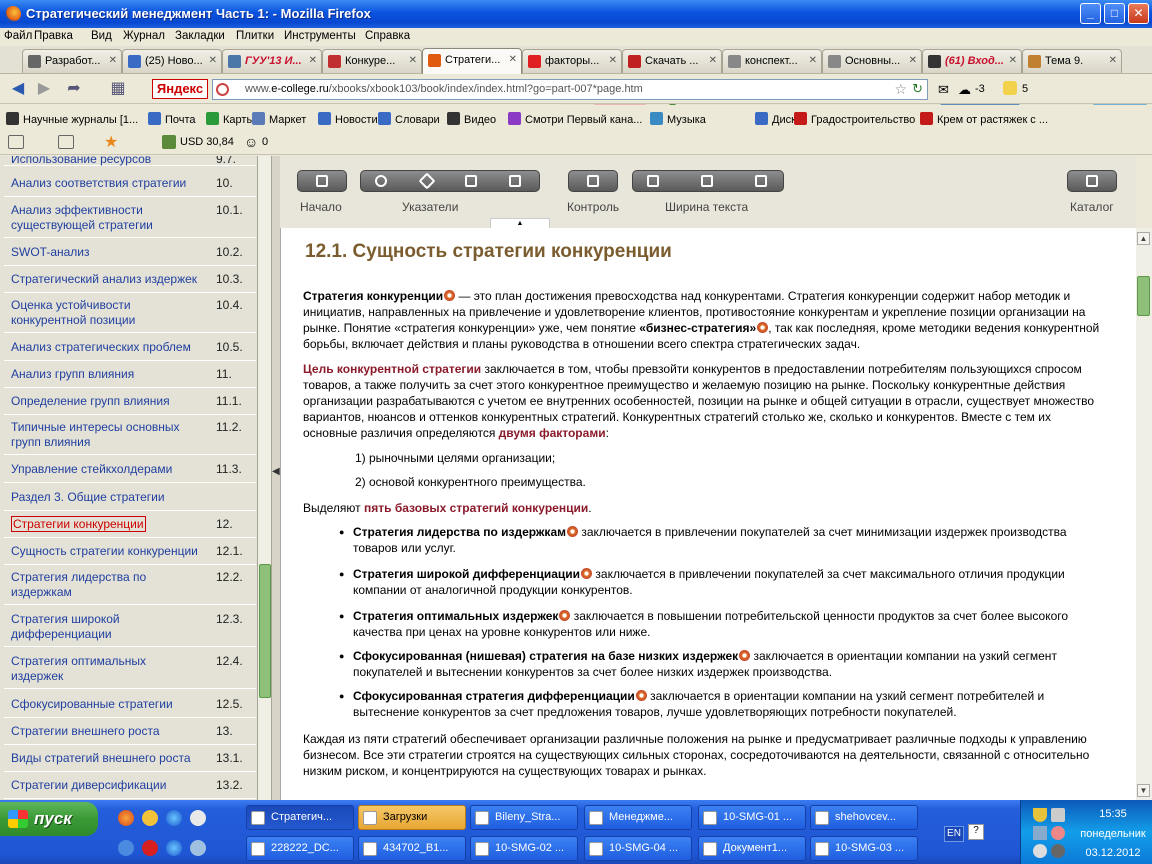 This screenshot has height=864, width=1152. Describe the element at coordinates (572, 61) in the screenshot. I see `tab-5: факторы... ✕` at that location.